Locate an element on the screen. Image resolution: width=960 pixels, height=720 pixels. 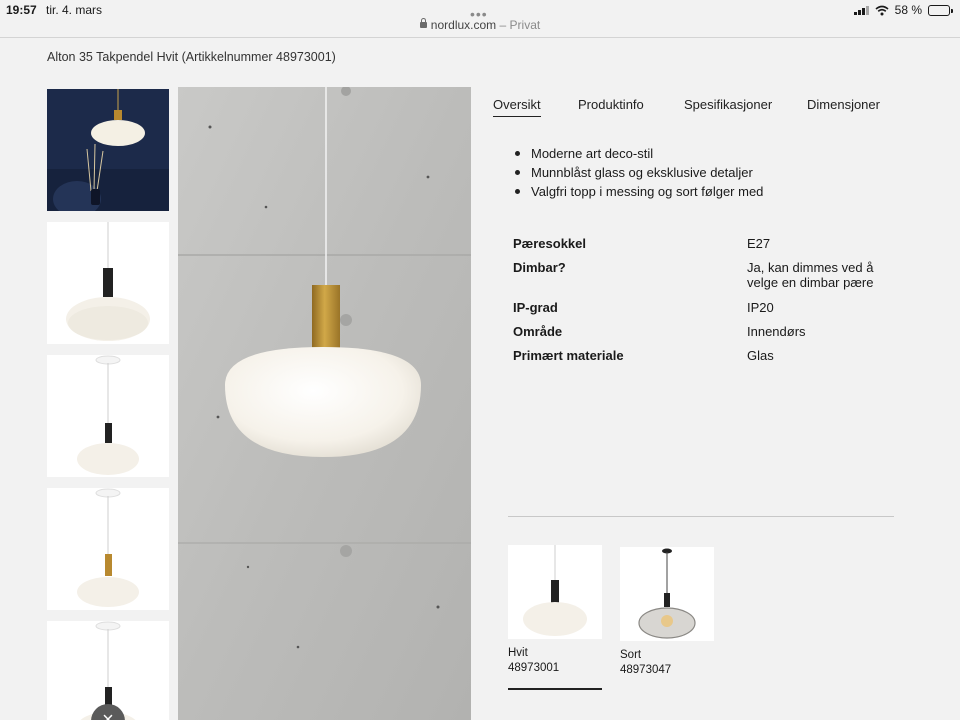
lock-icon is located at coordinates (423, 23).